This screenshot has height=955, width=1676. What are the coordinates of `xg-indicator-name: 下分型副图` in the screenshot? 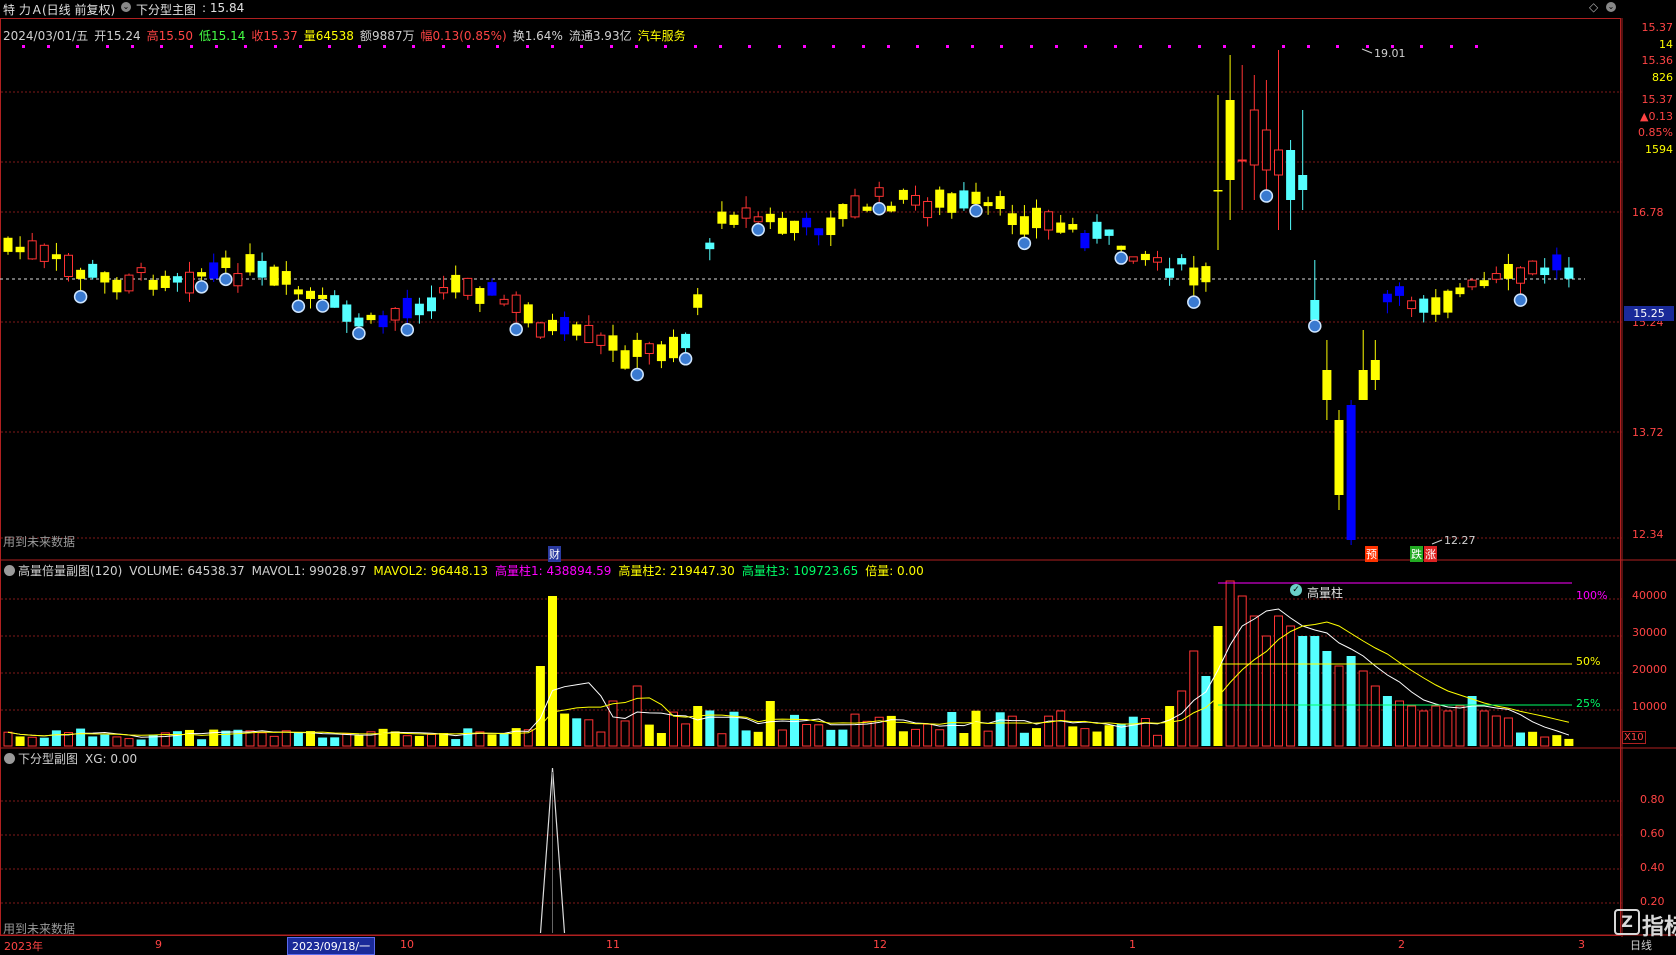 It's located at (48, 759).